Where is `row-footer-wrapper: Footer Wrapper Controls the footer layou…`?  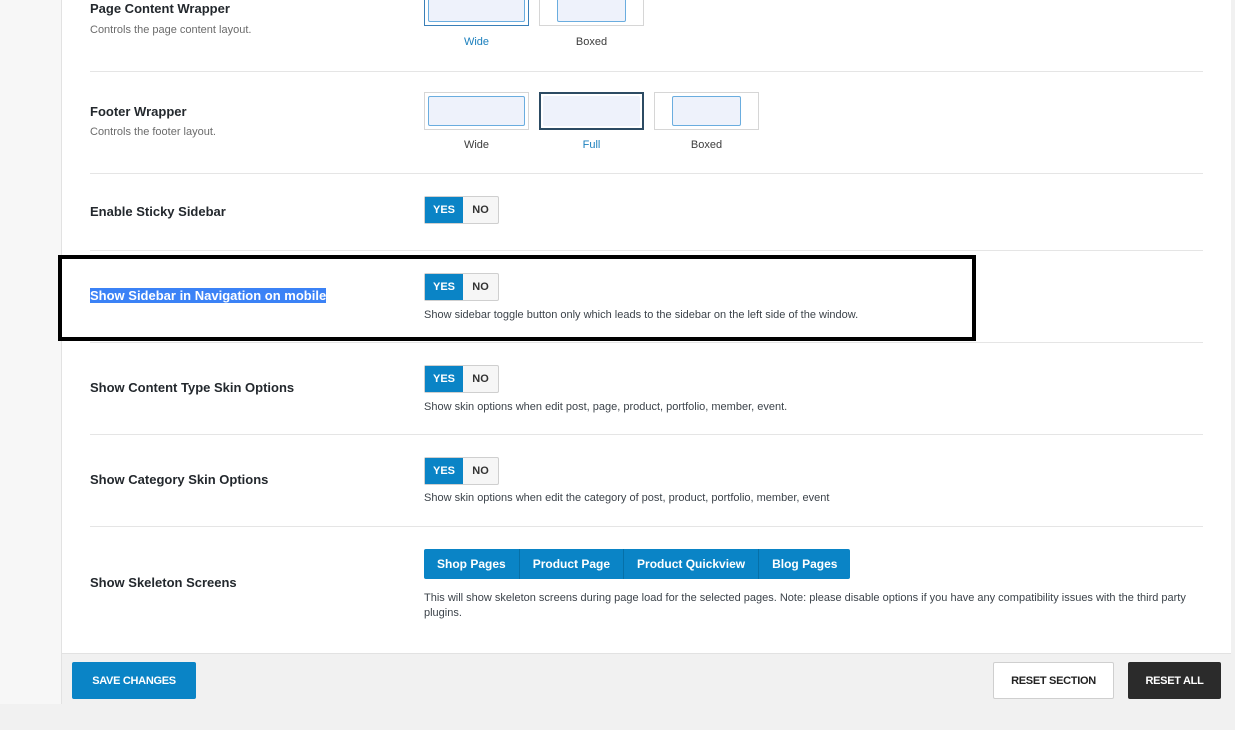
row-footer-wrapper: Footer Wrapper Controls the footer layou… is located at coordinates (646, 123).